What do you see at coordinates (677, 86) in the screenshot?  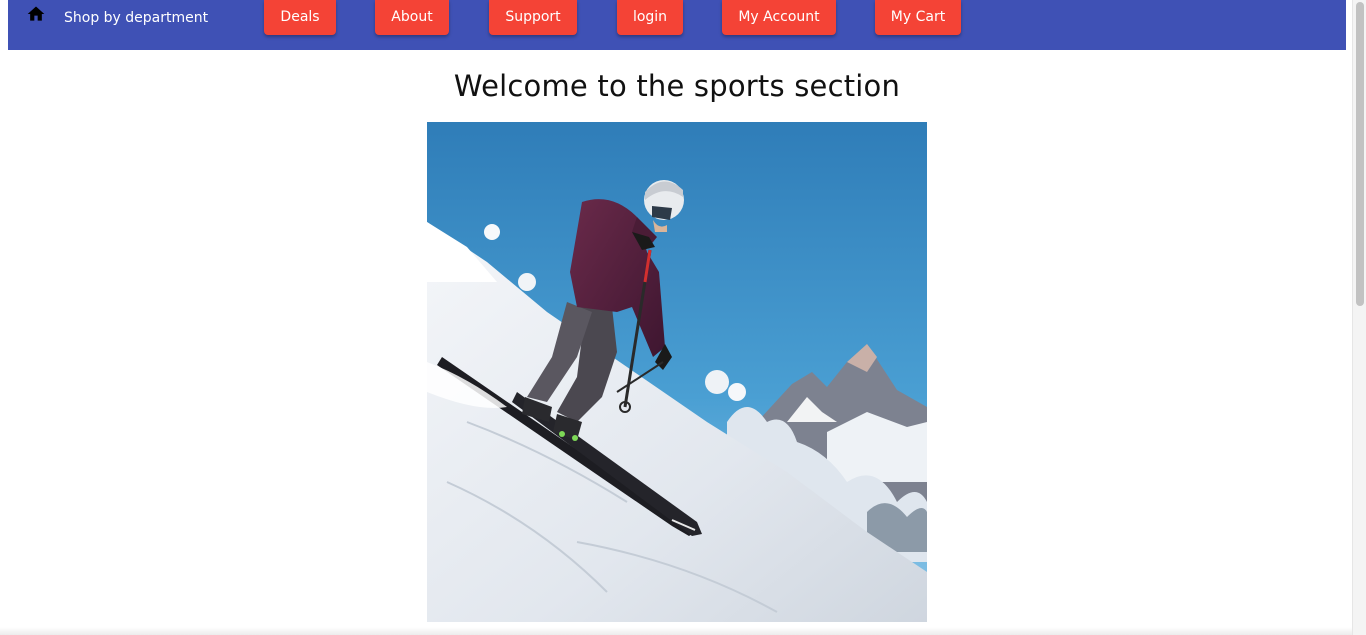 I see `page-title: Welcome to the sports section` at bounding box center [677, 86].